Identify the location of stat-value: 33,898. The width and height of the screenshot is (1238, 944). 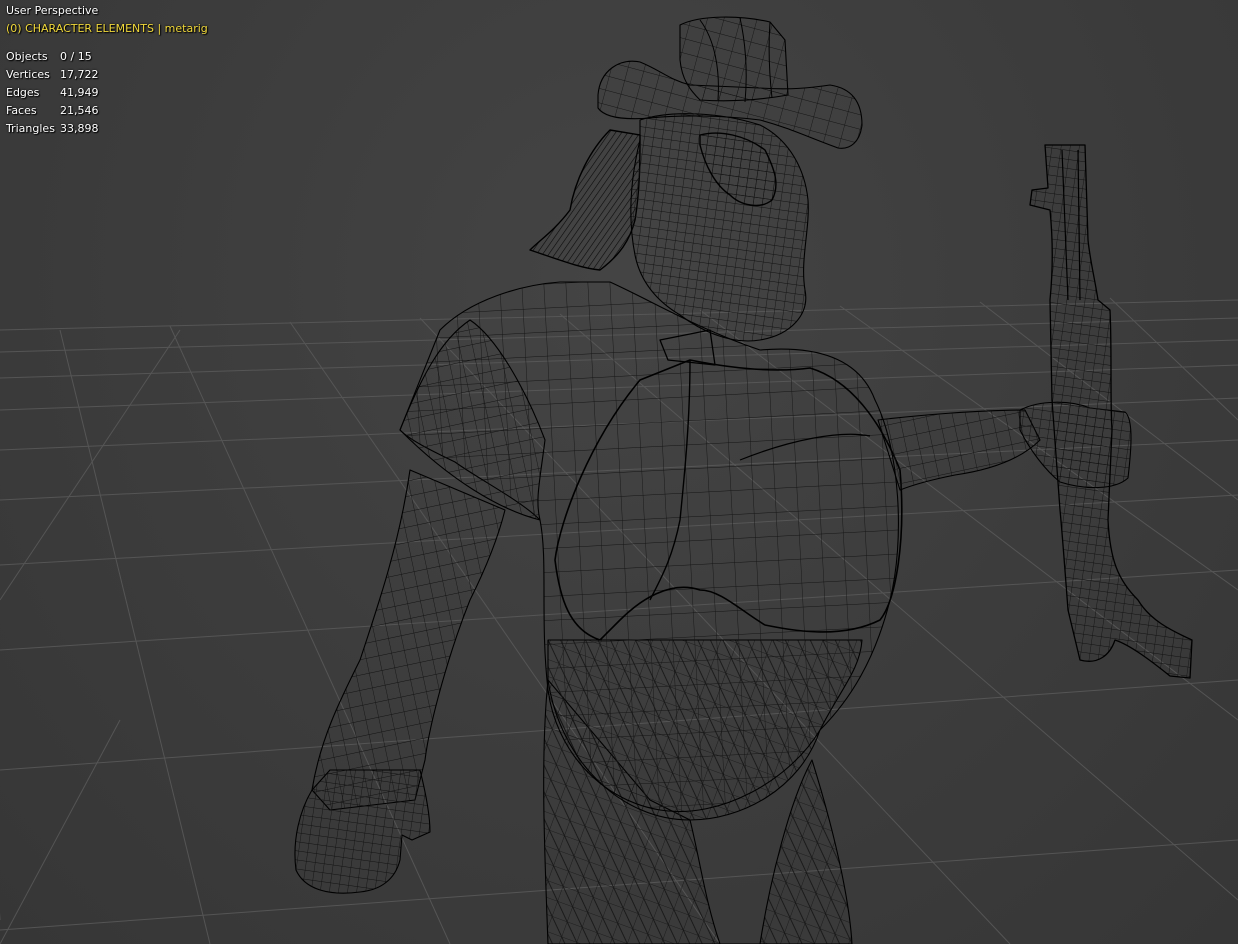
(79, 128).